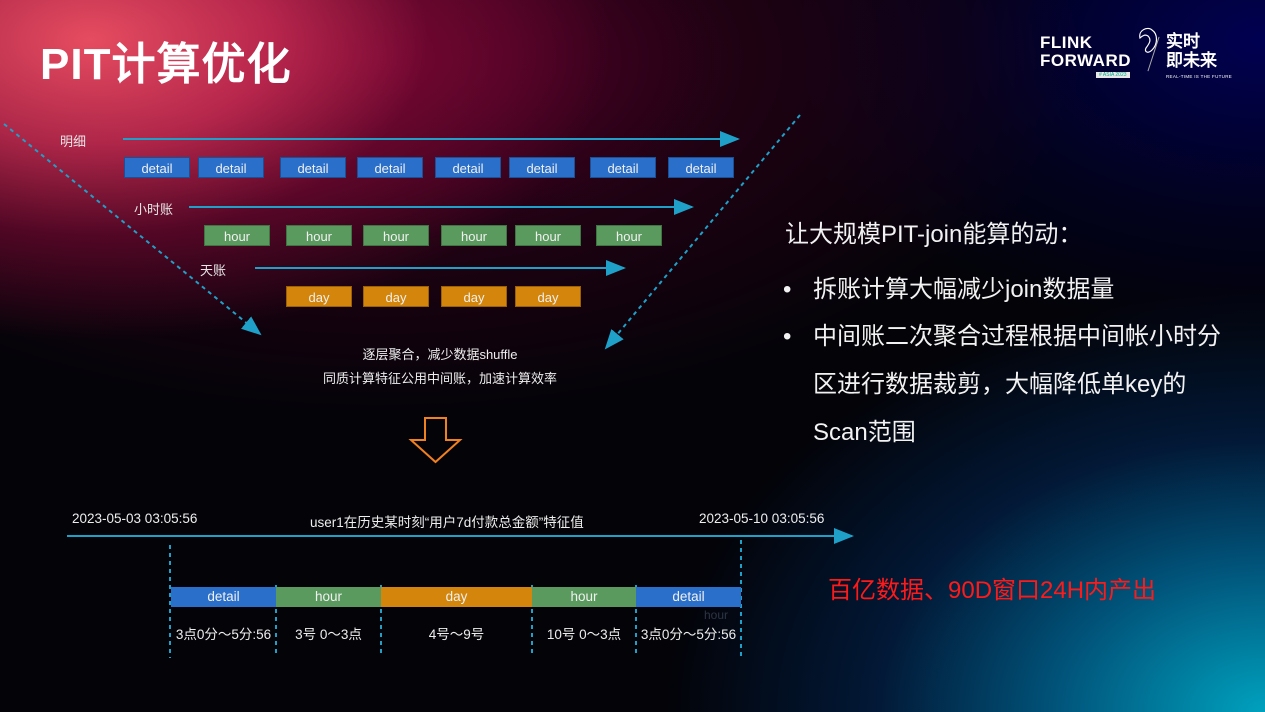  Describe the element at coordinates (934, 234) in the screenshot. I see `right-panel-heading: 让大规模PIT-join能算的动：` at that location.